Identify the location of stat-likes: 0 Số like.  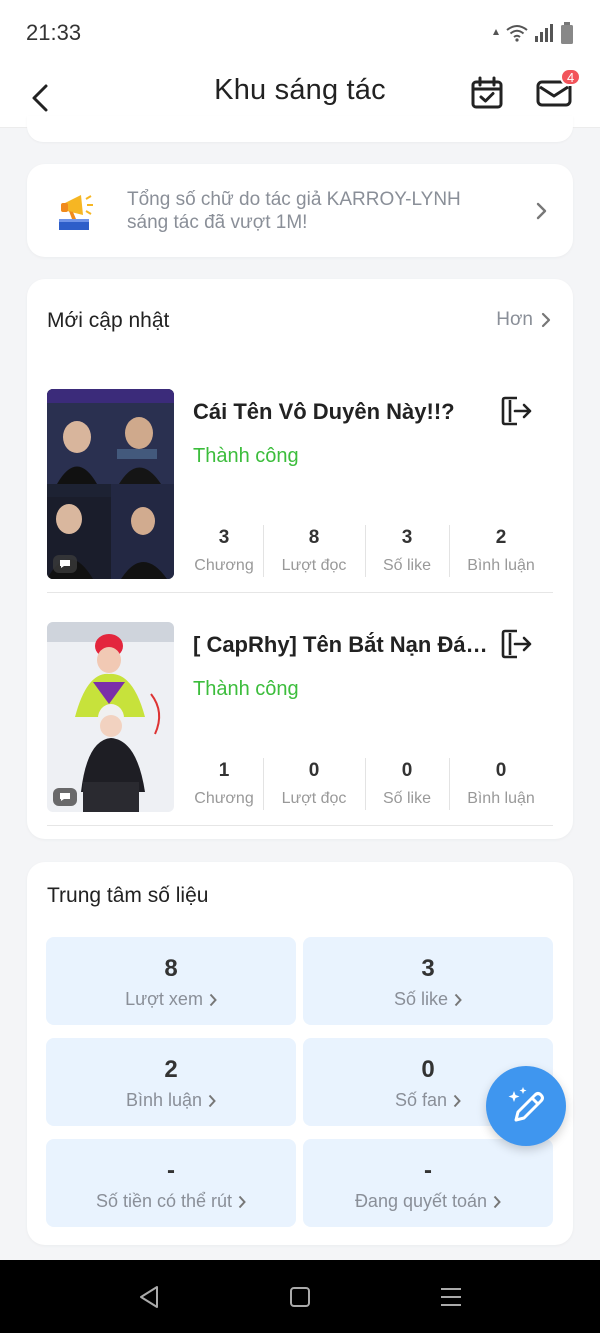
(407, 784).